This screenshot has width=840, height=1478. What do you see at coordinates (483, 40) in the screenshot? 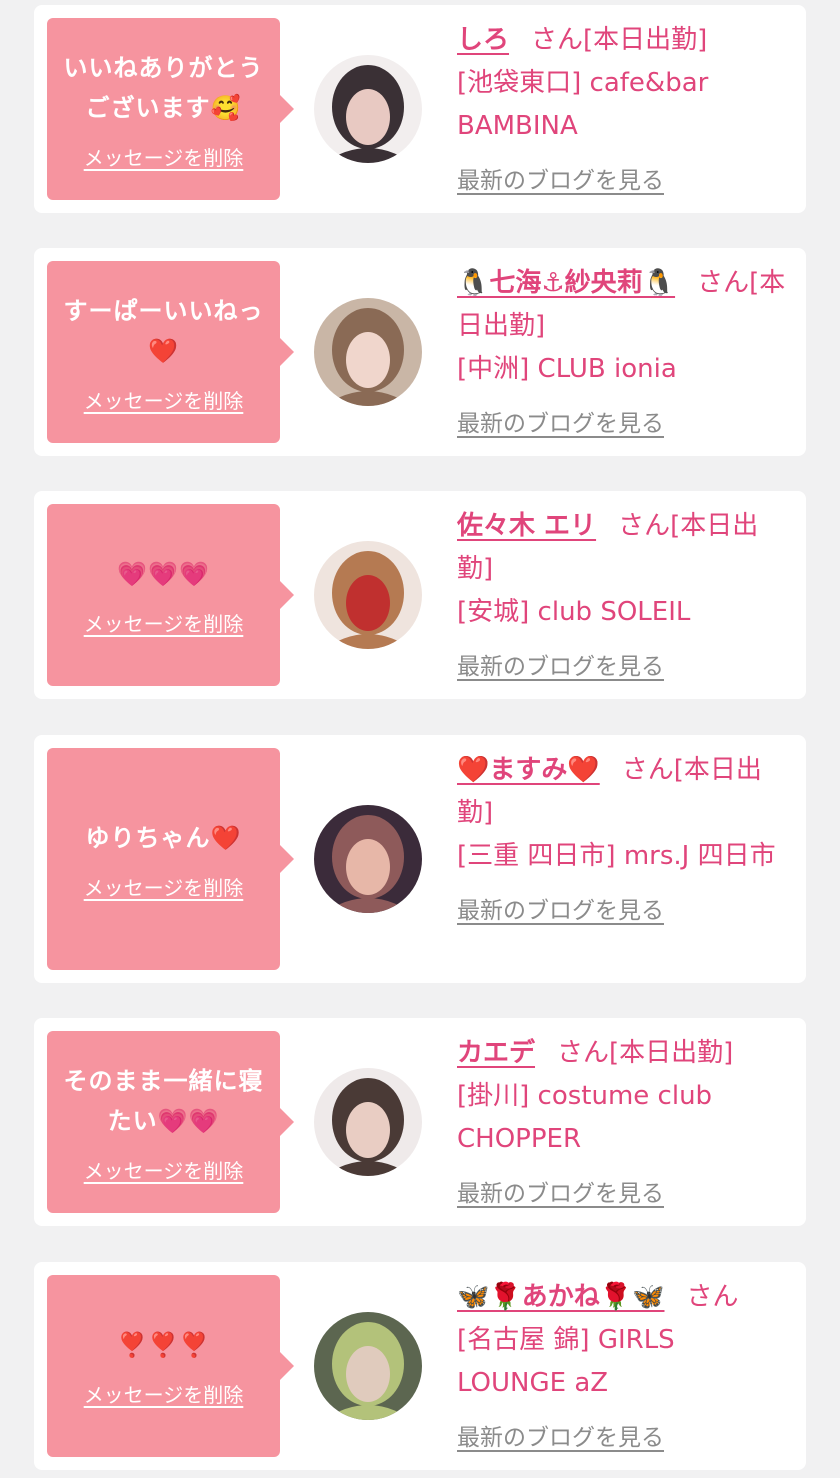
I see `cast-name-link: しろ` at bounding box center [483, 40].